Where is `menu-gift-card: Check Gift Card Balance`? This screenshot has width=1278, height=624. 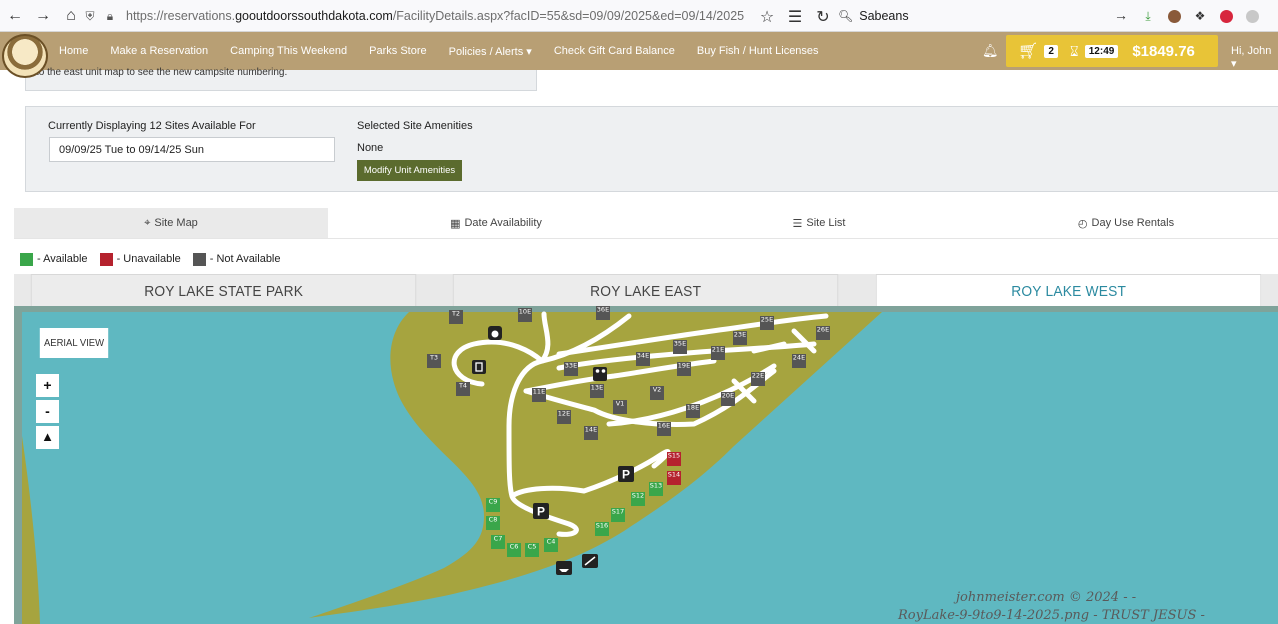
menu-gift-card: Check Gift Card Balance is located at coordinates (614, 51).